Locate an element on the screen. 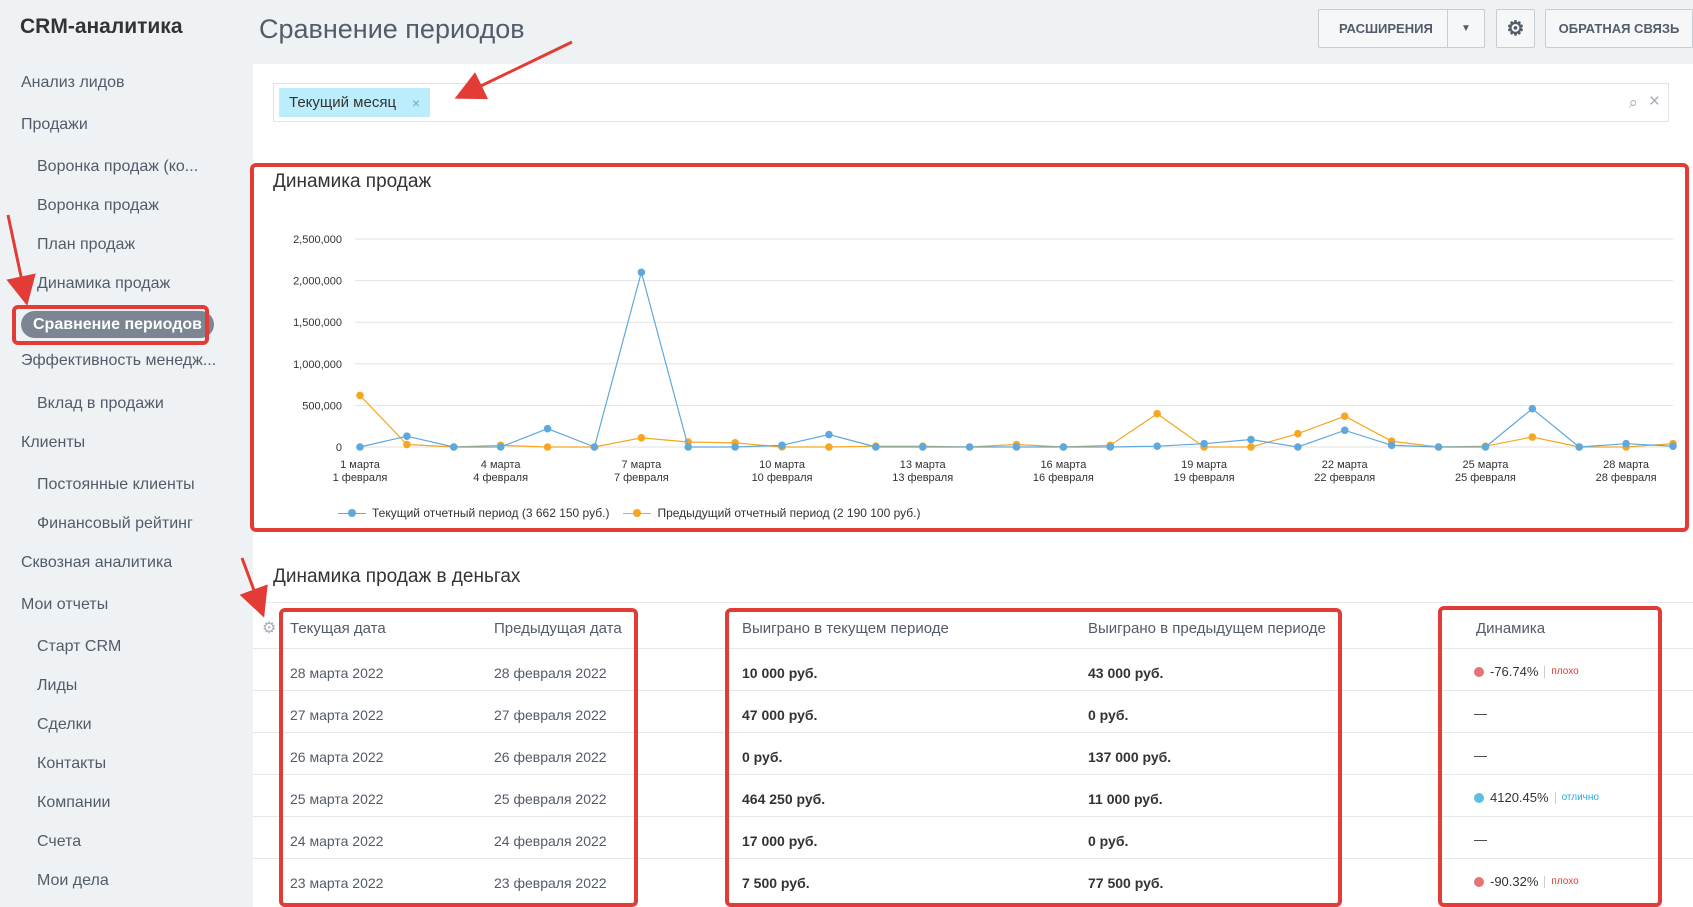  cell-previous-date: 25 февраля 2022 is located at coordinates (550, 799).